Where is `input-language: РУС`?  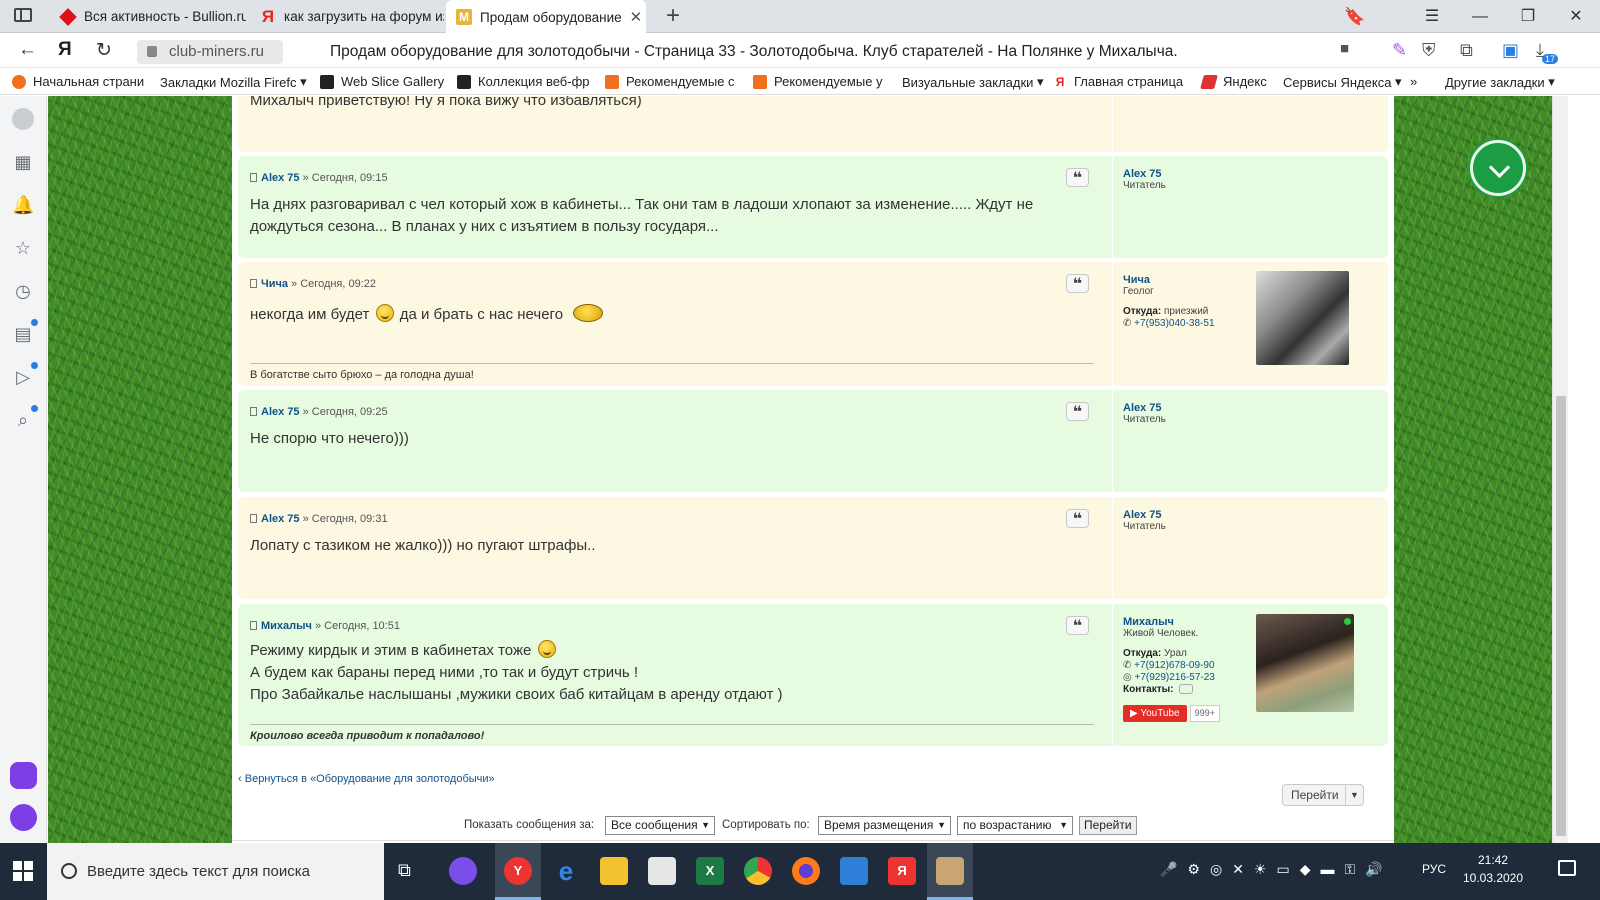
input-language: РУС is located at coordinates (1434, 869).